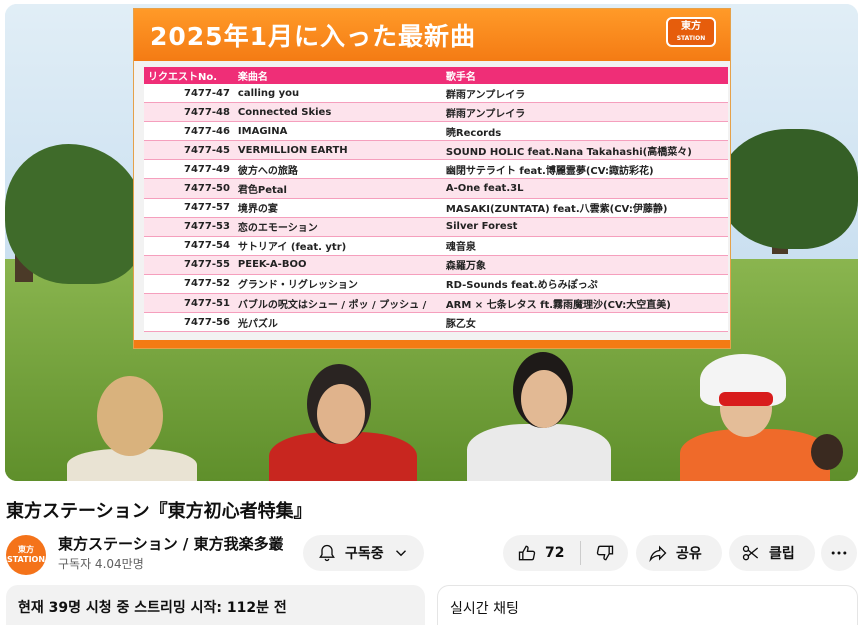 The width and height of the screenshot is (864, 625). I want to click on request-no-cell: 7477-47, so click(189, 94).